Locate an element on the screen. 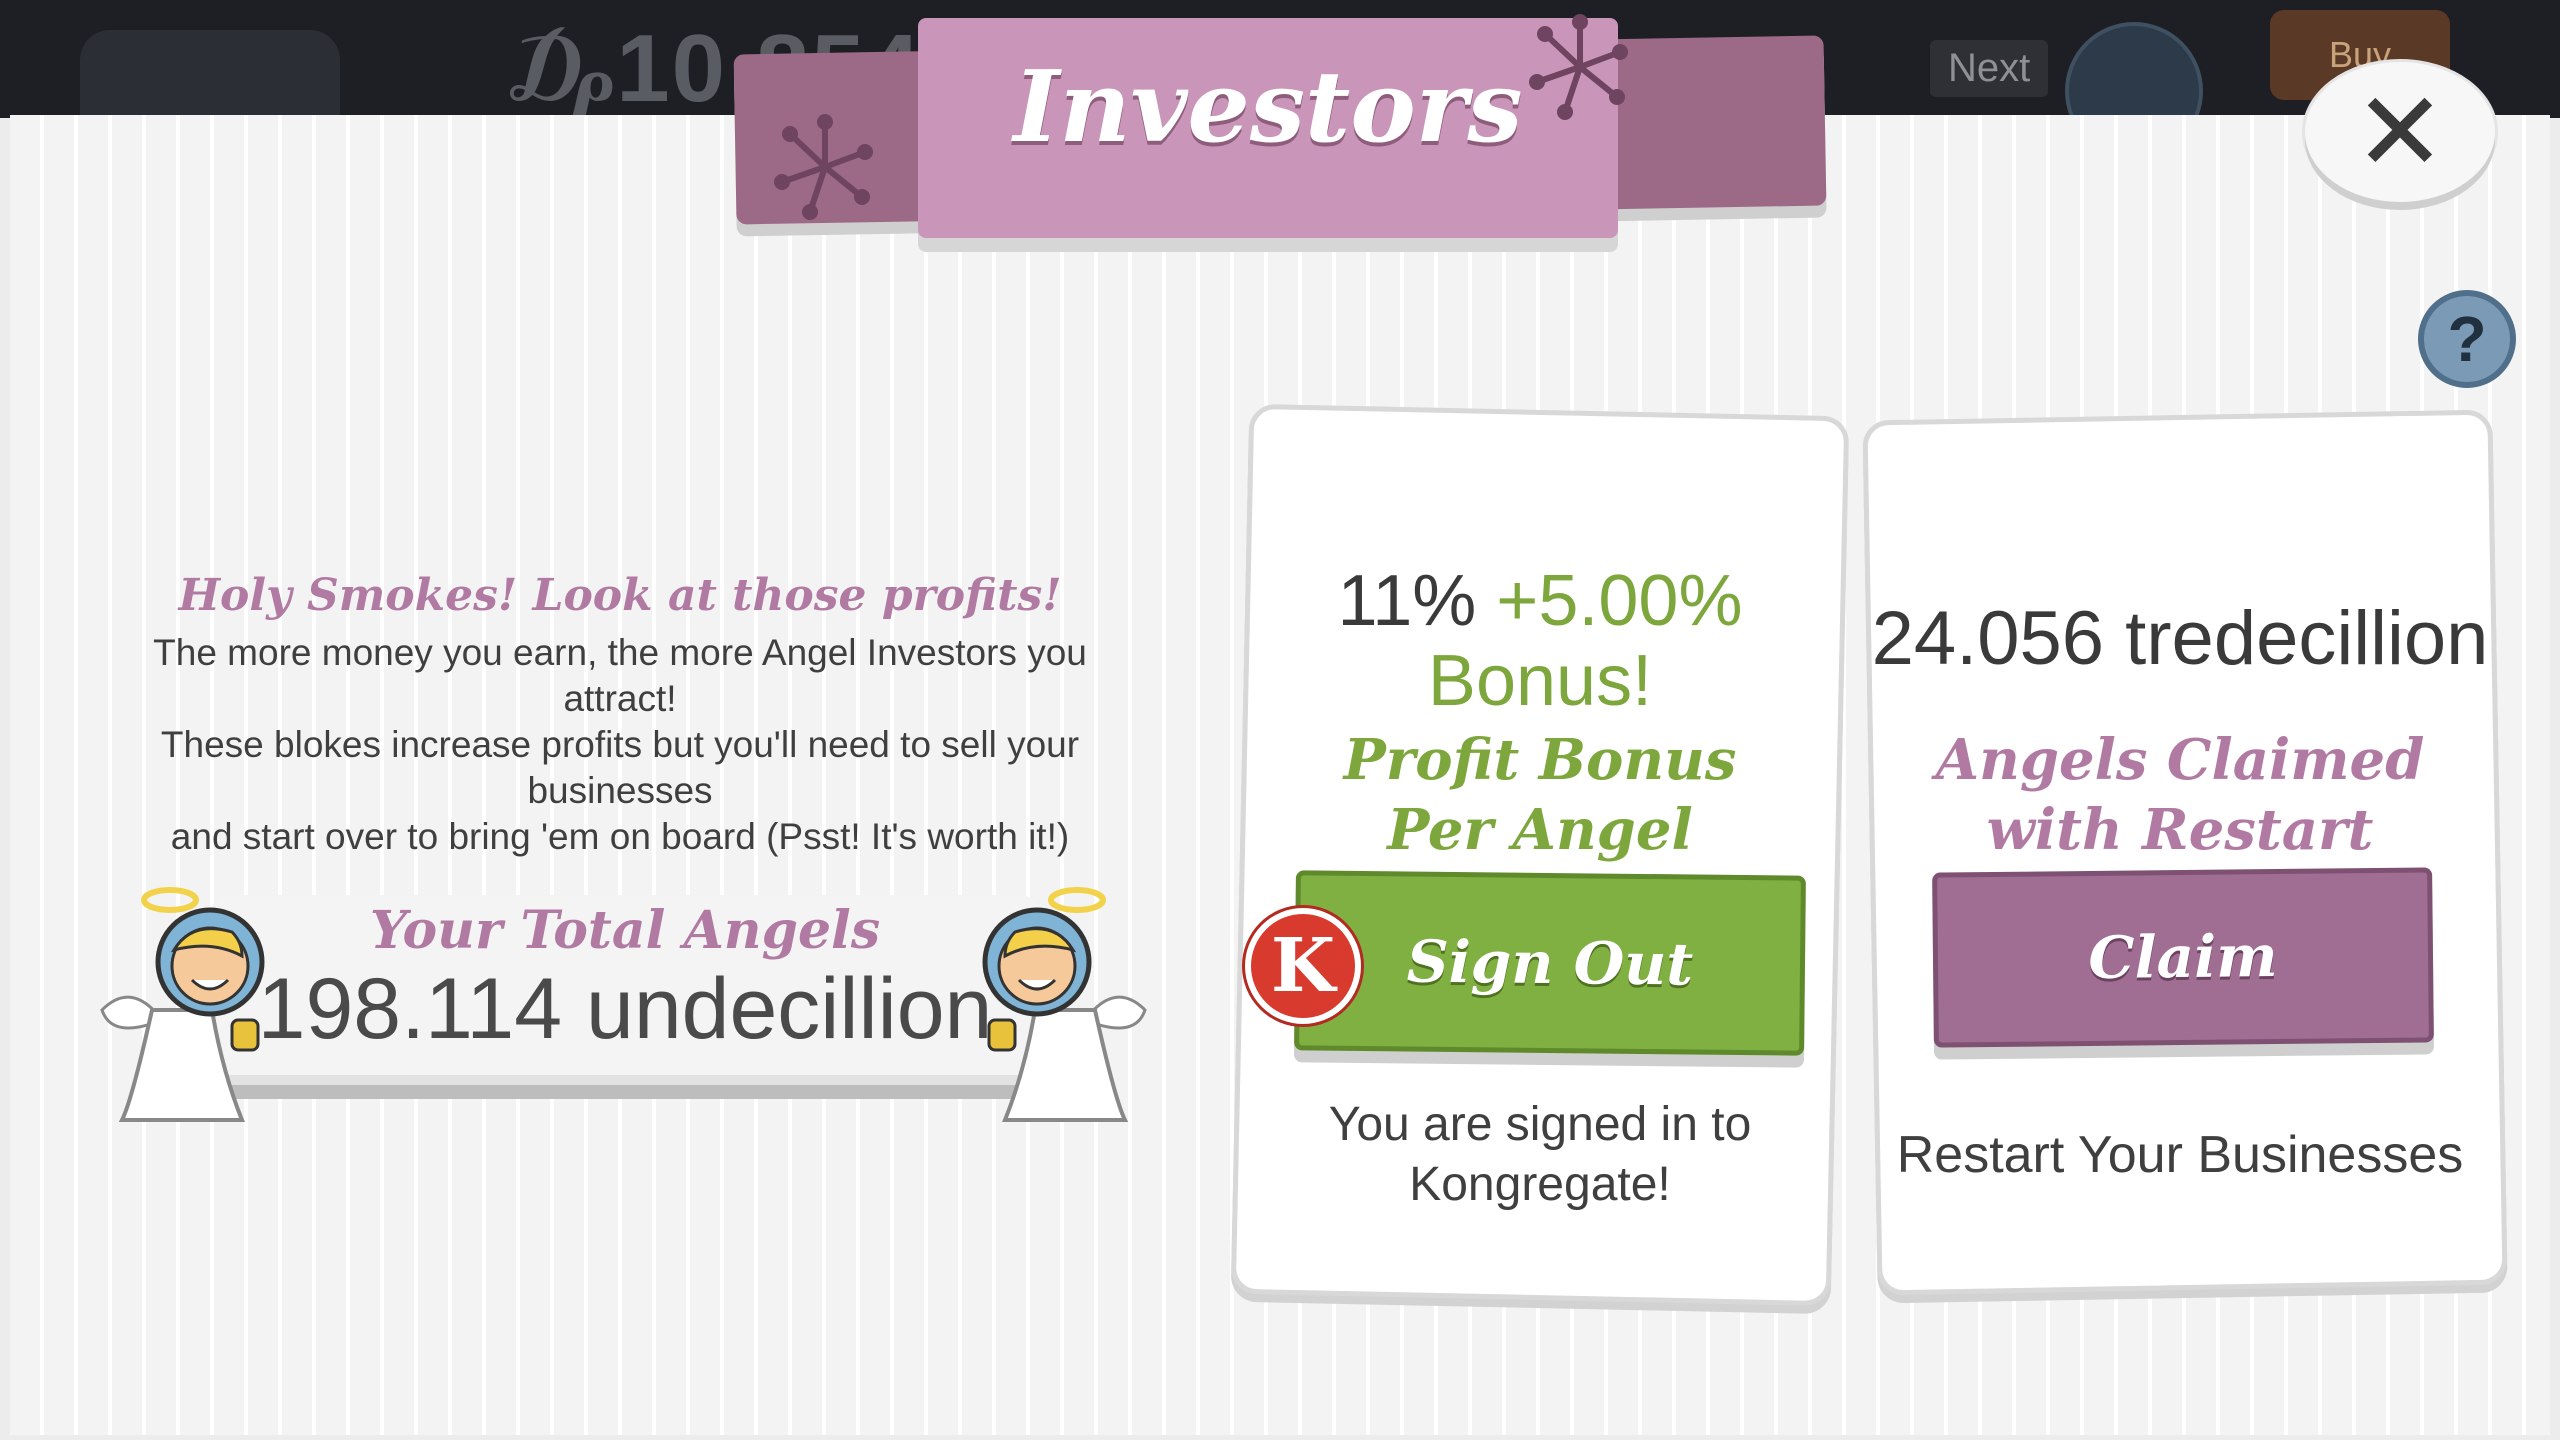 This screenshot has height=1440, width=2560. intro-heading: Holy Smokes! Look at those profits! is located at coordinates (620, 595).